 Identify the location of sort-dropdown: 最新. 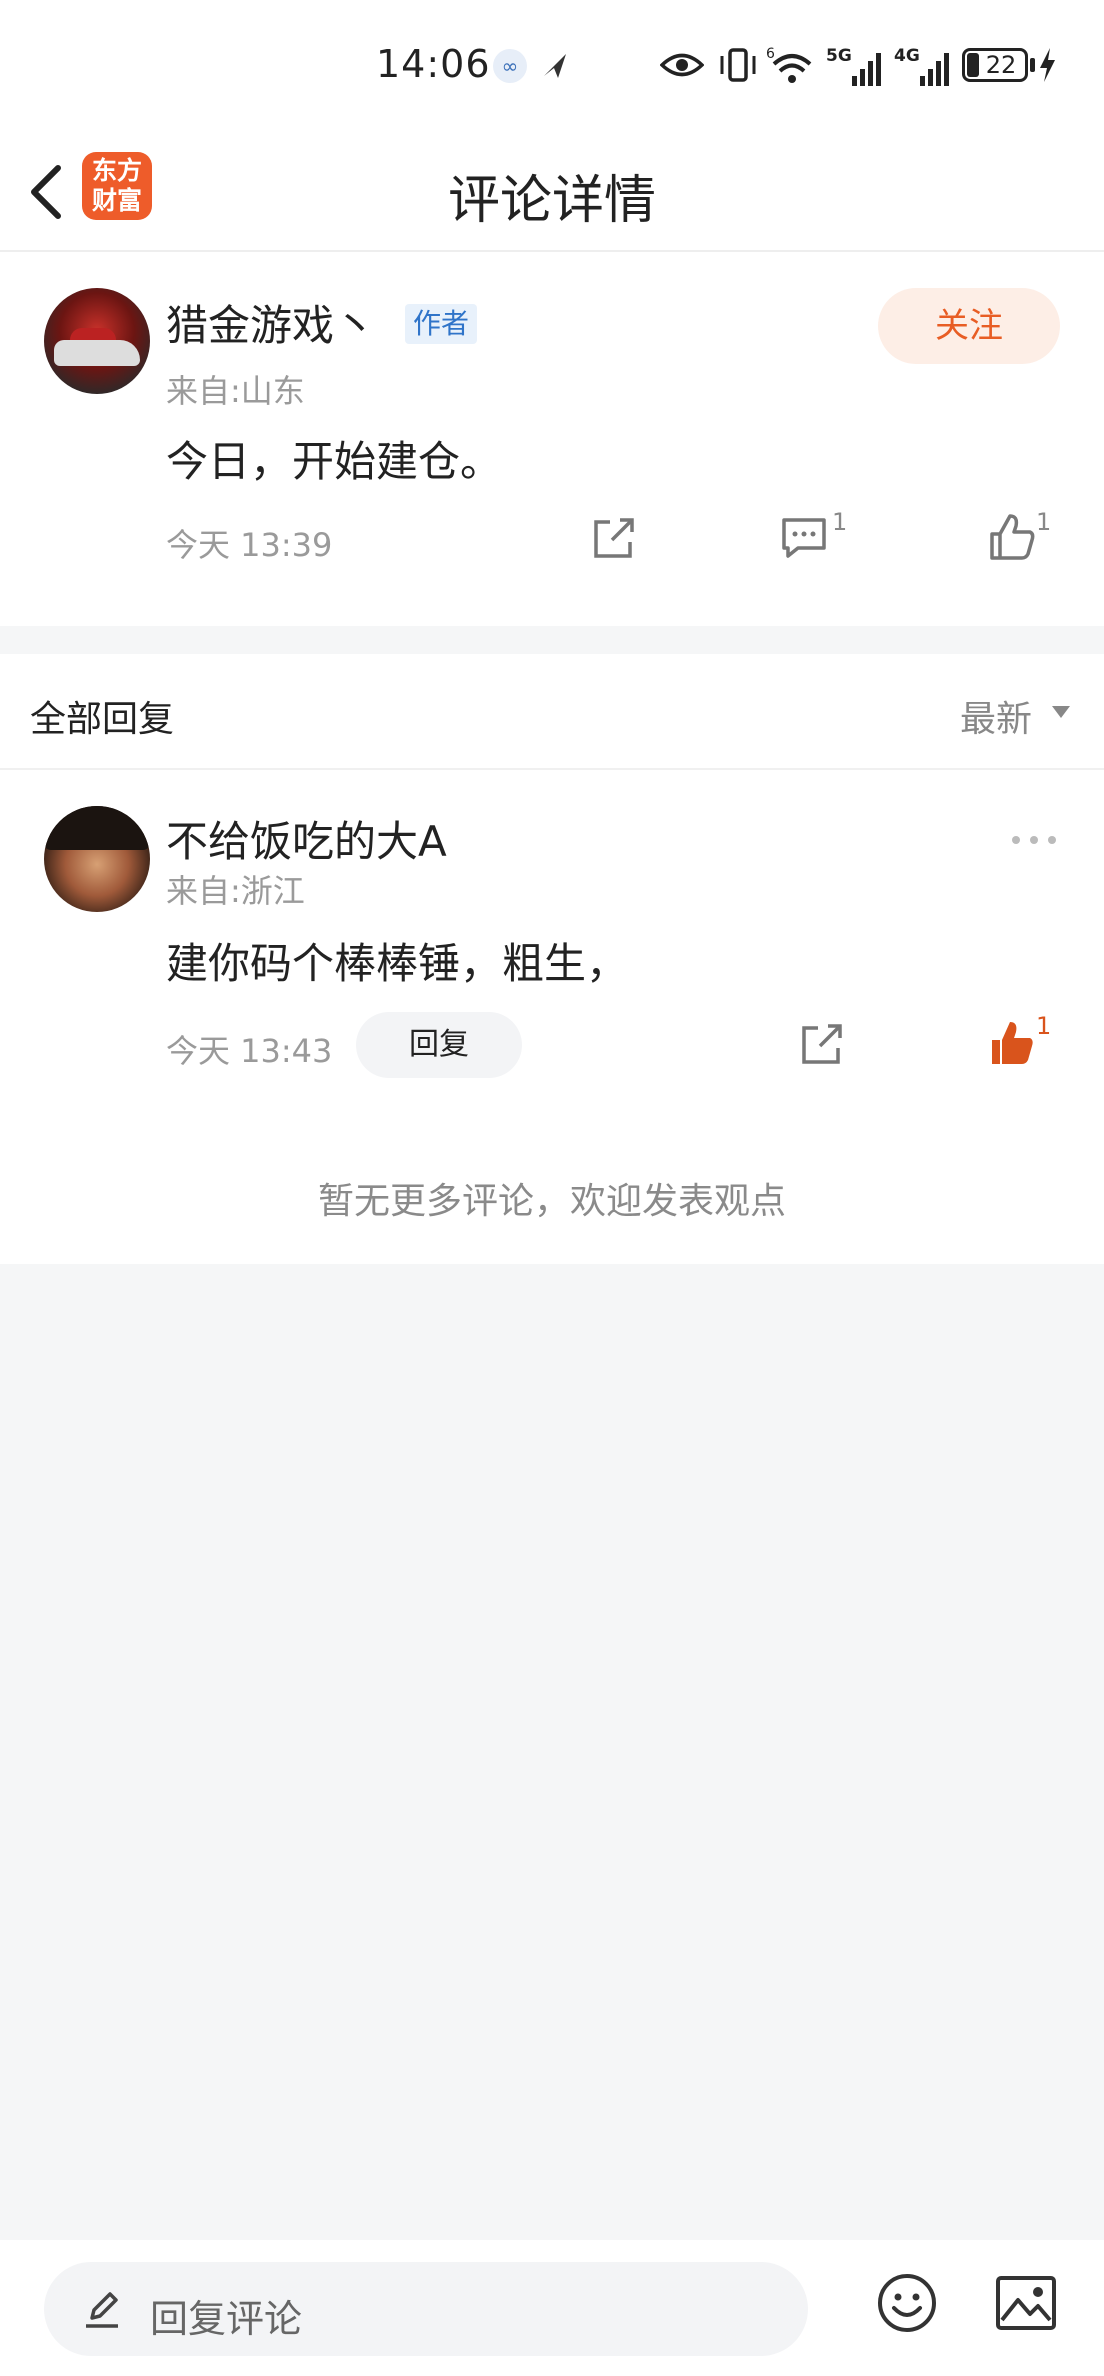
(996, 716).